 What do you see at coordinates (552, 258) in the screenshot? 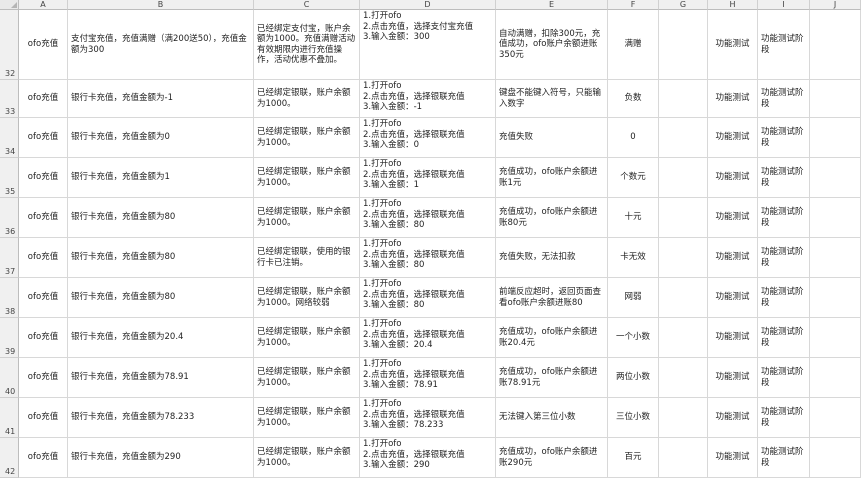
I see `expected-cell: 充值失败，无法扣款` at bounding box center [552, 258].